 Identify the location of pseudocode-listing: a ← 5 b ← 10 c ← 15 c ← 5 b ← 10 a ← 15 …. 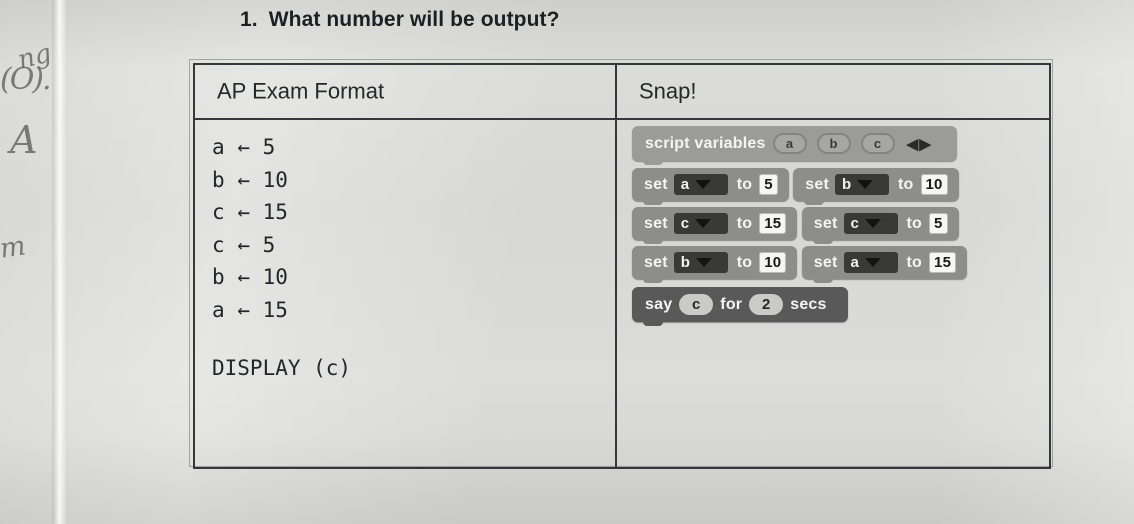
(281, 258).